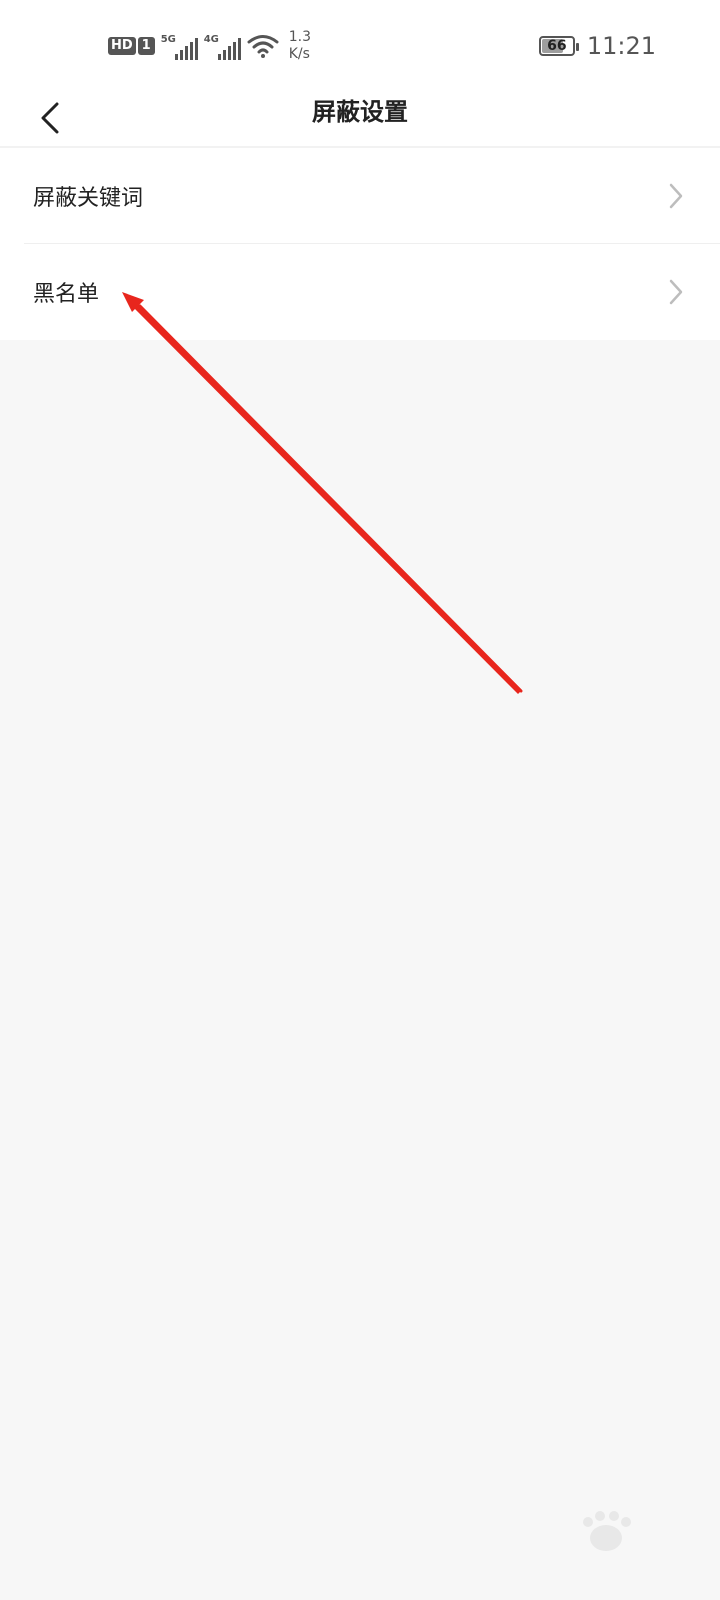 The height and width of the screenshot is (1600, 720). What do you see at coordinates (607, 1531) in the screenshot?
I see `baidu-paw-icon` at bounding box center [607, 1531].